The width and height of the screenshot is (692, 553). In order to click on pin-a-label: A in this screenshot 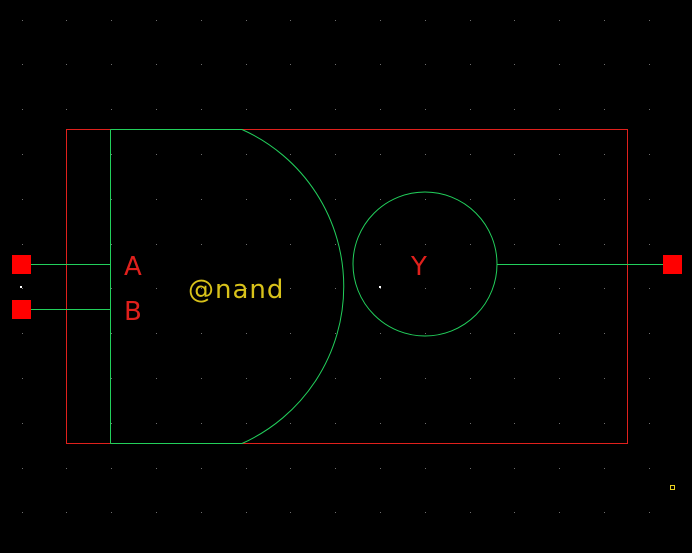, I will do `click(133, 267)`.